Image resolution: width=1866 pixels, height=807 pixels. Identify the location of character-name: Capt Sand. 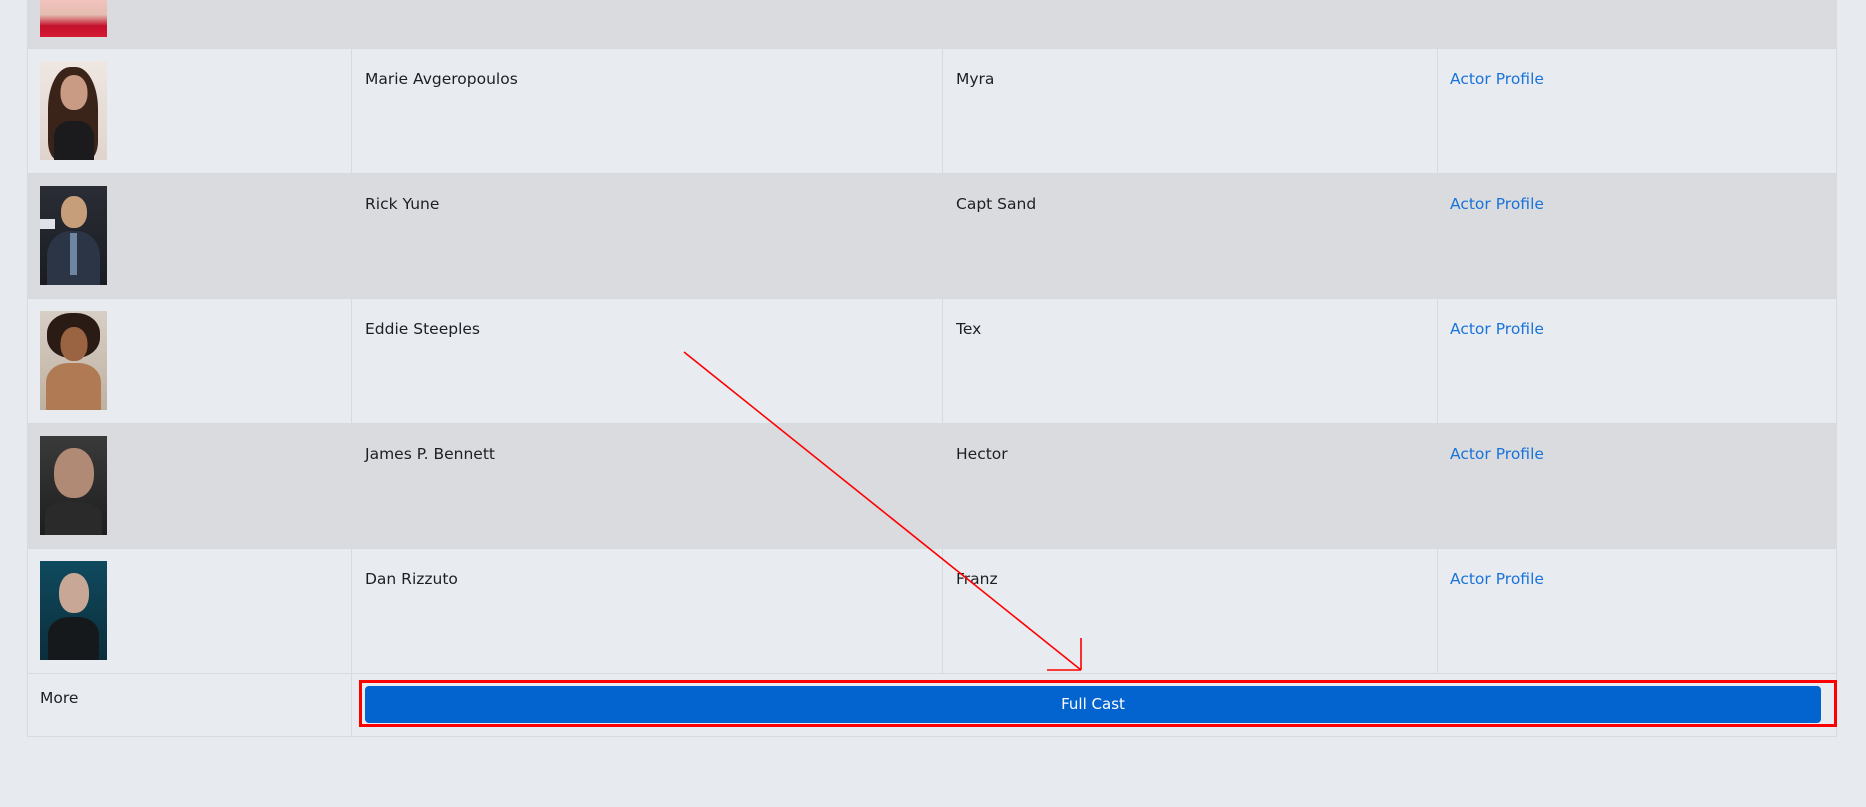
(996, 204).